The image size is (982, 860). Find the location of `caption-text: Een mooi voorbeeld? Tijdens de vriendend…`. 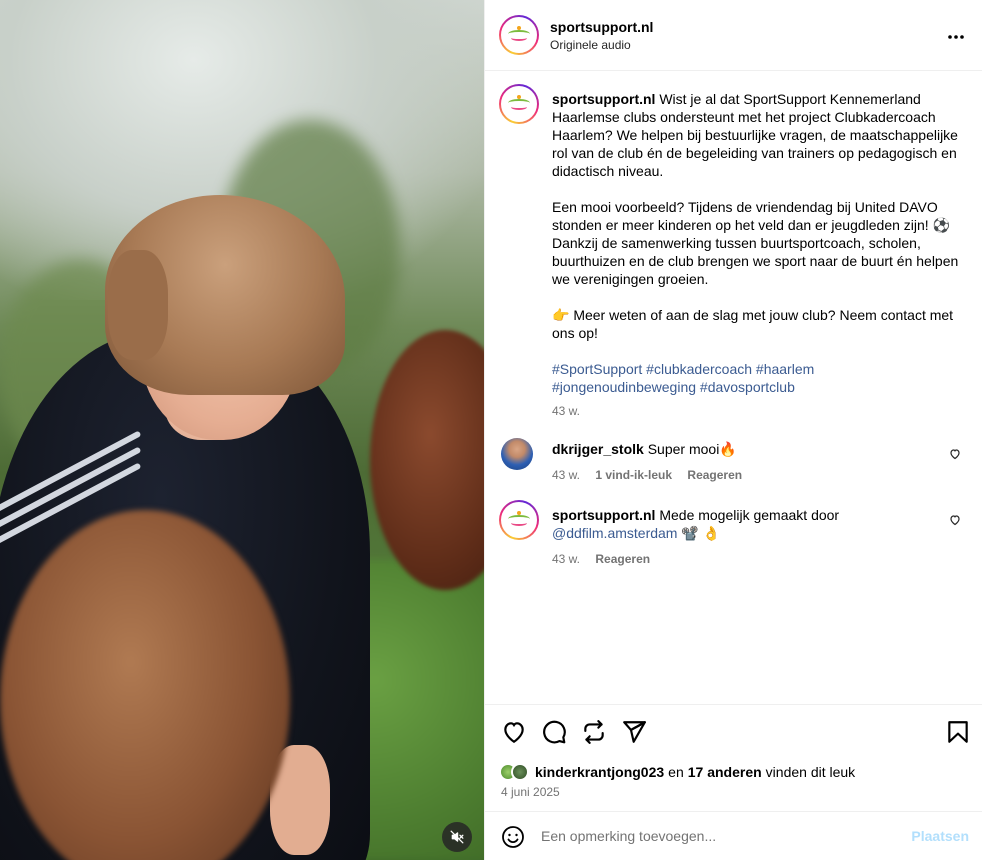

caption-text: Een mooi voorbeeld? Tijdens de vriendend… is located at coordinates (755, 243).